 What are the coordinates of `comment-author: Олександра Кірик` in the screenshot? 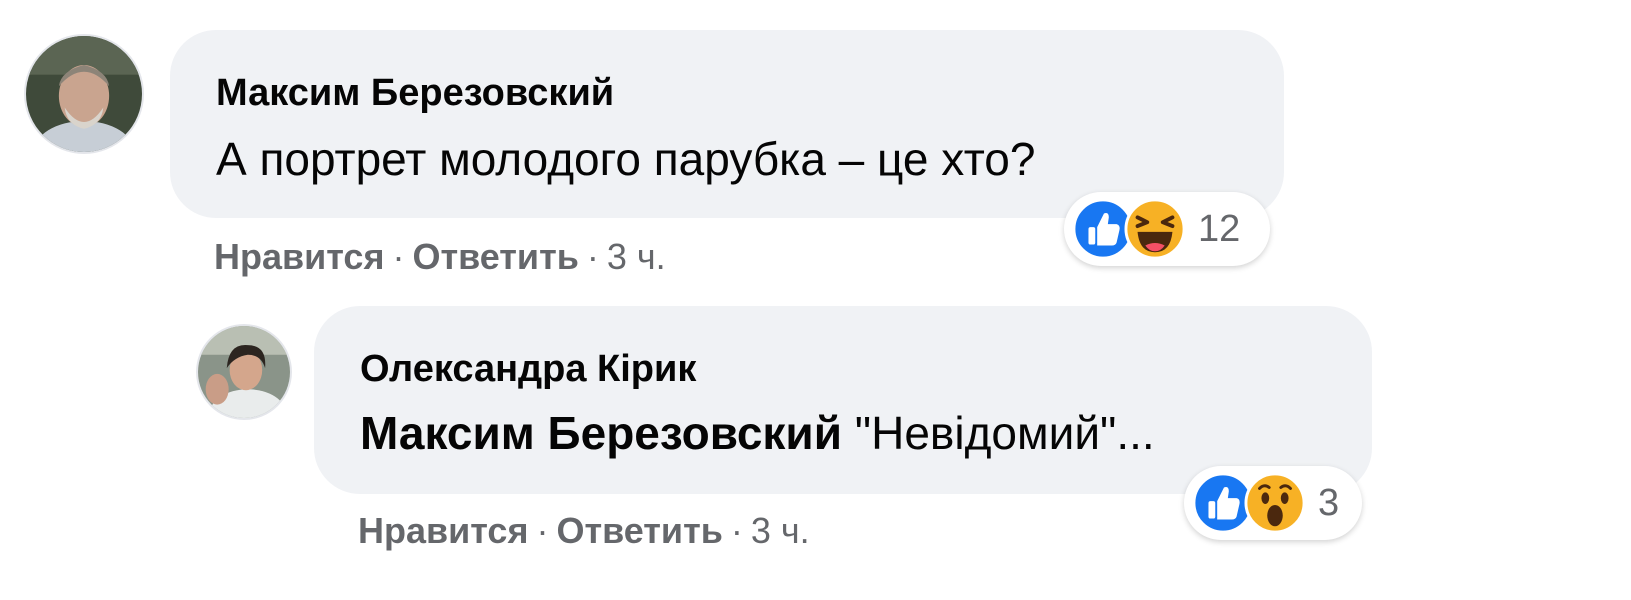 It's located at (528, 369).